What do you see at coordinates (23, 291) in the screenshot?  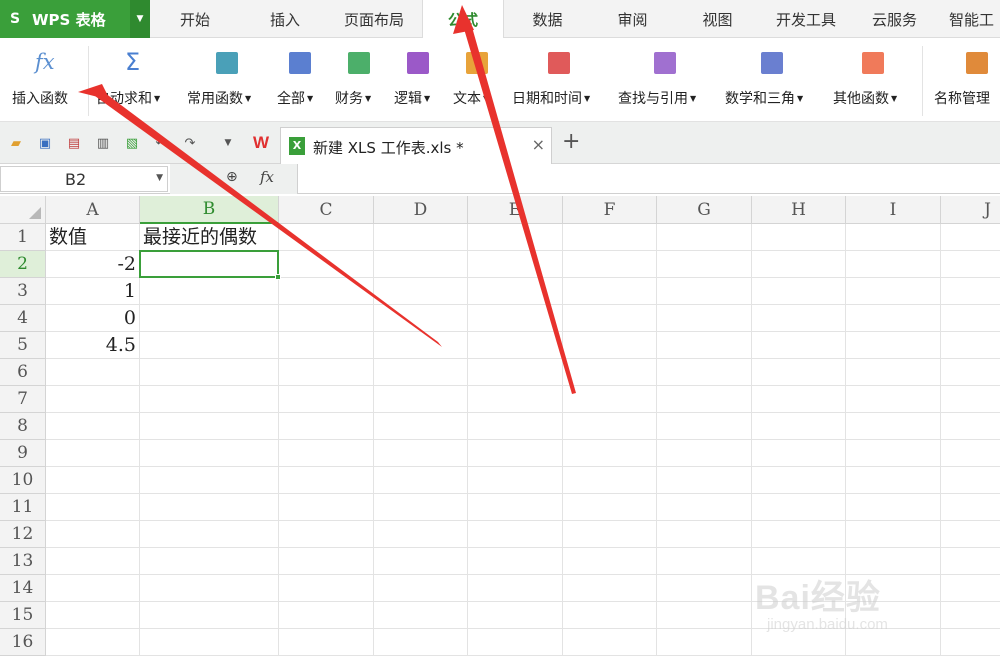 I see `row-header: 3` at bounding box center [23, 291].